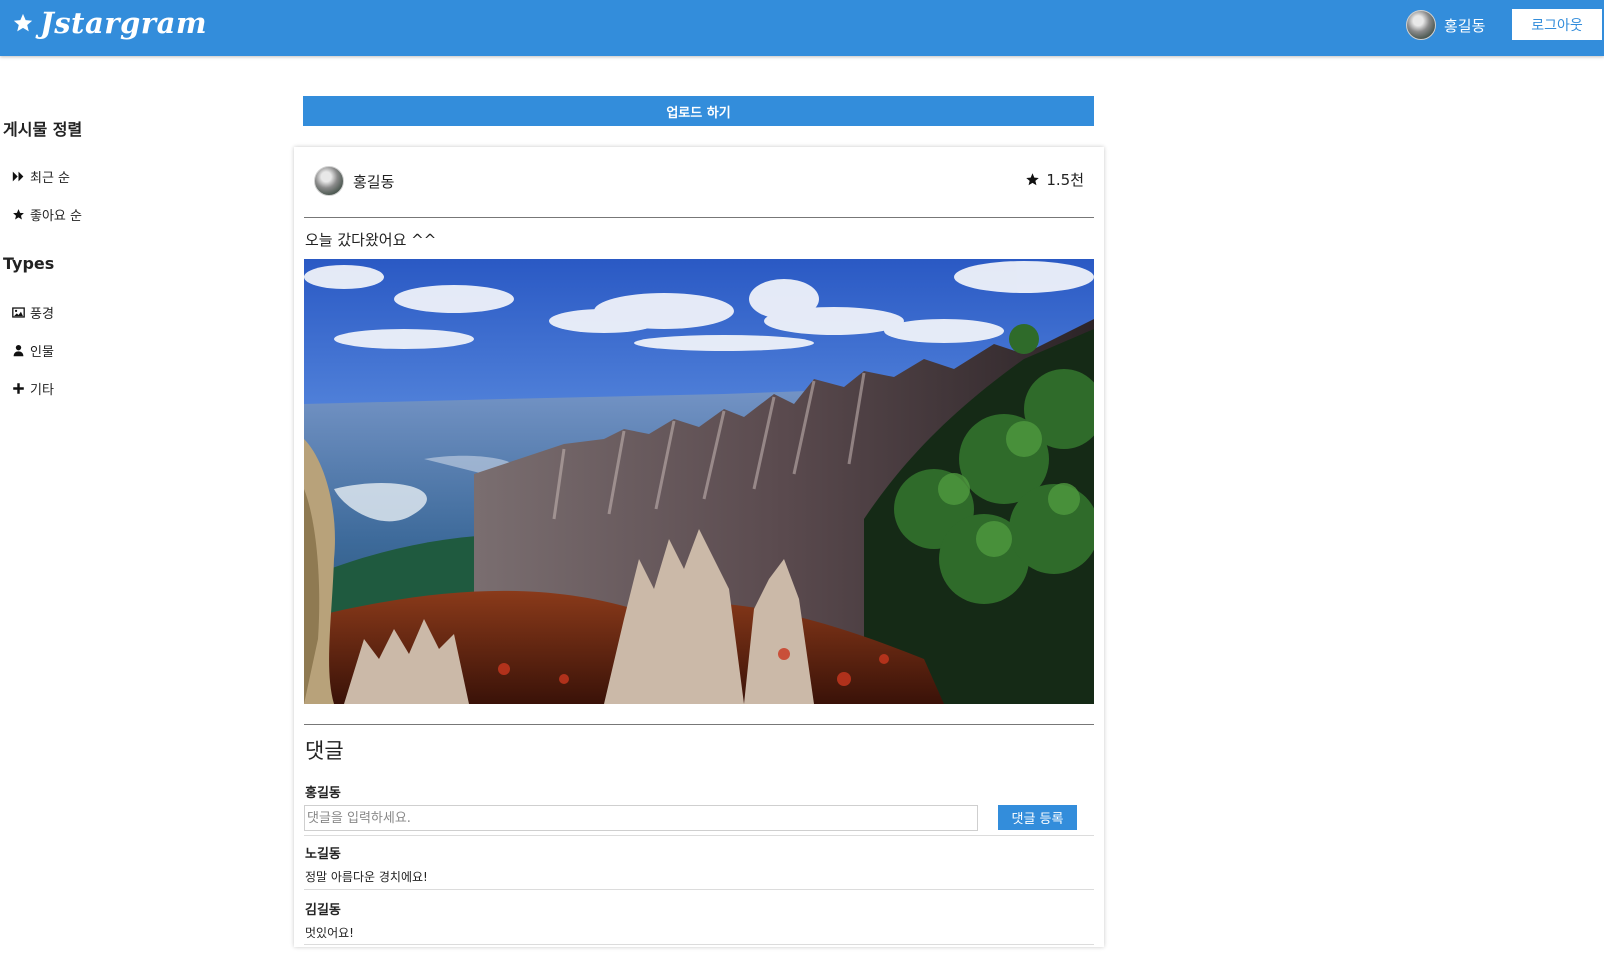  I want to click on brand-name: Jstargram, so click(124, 23).